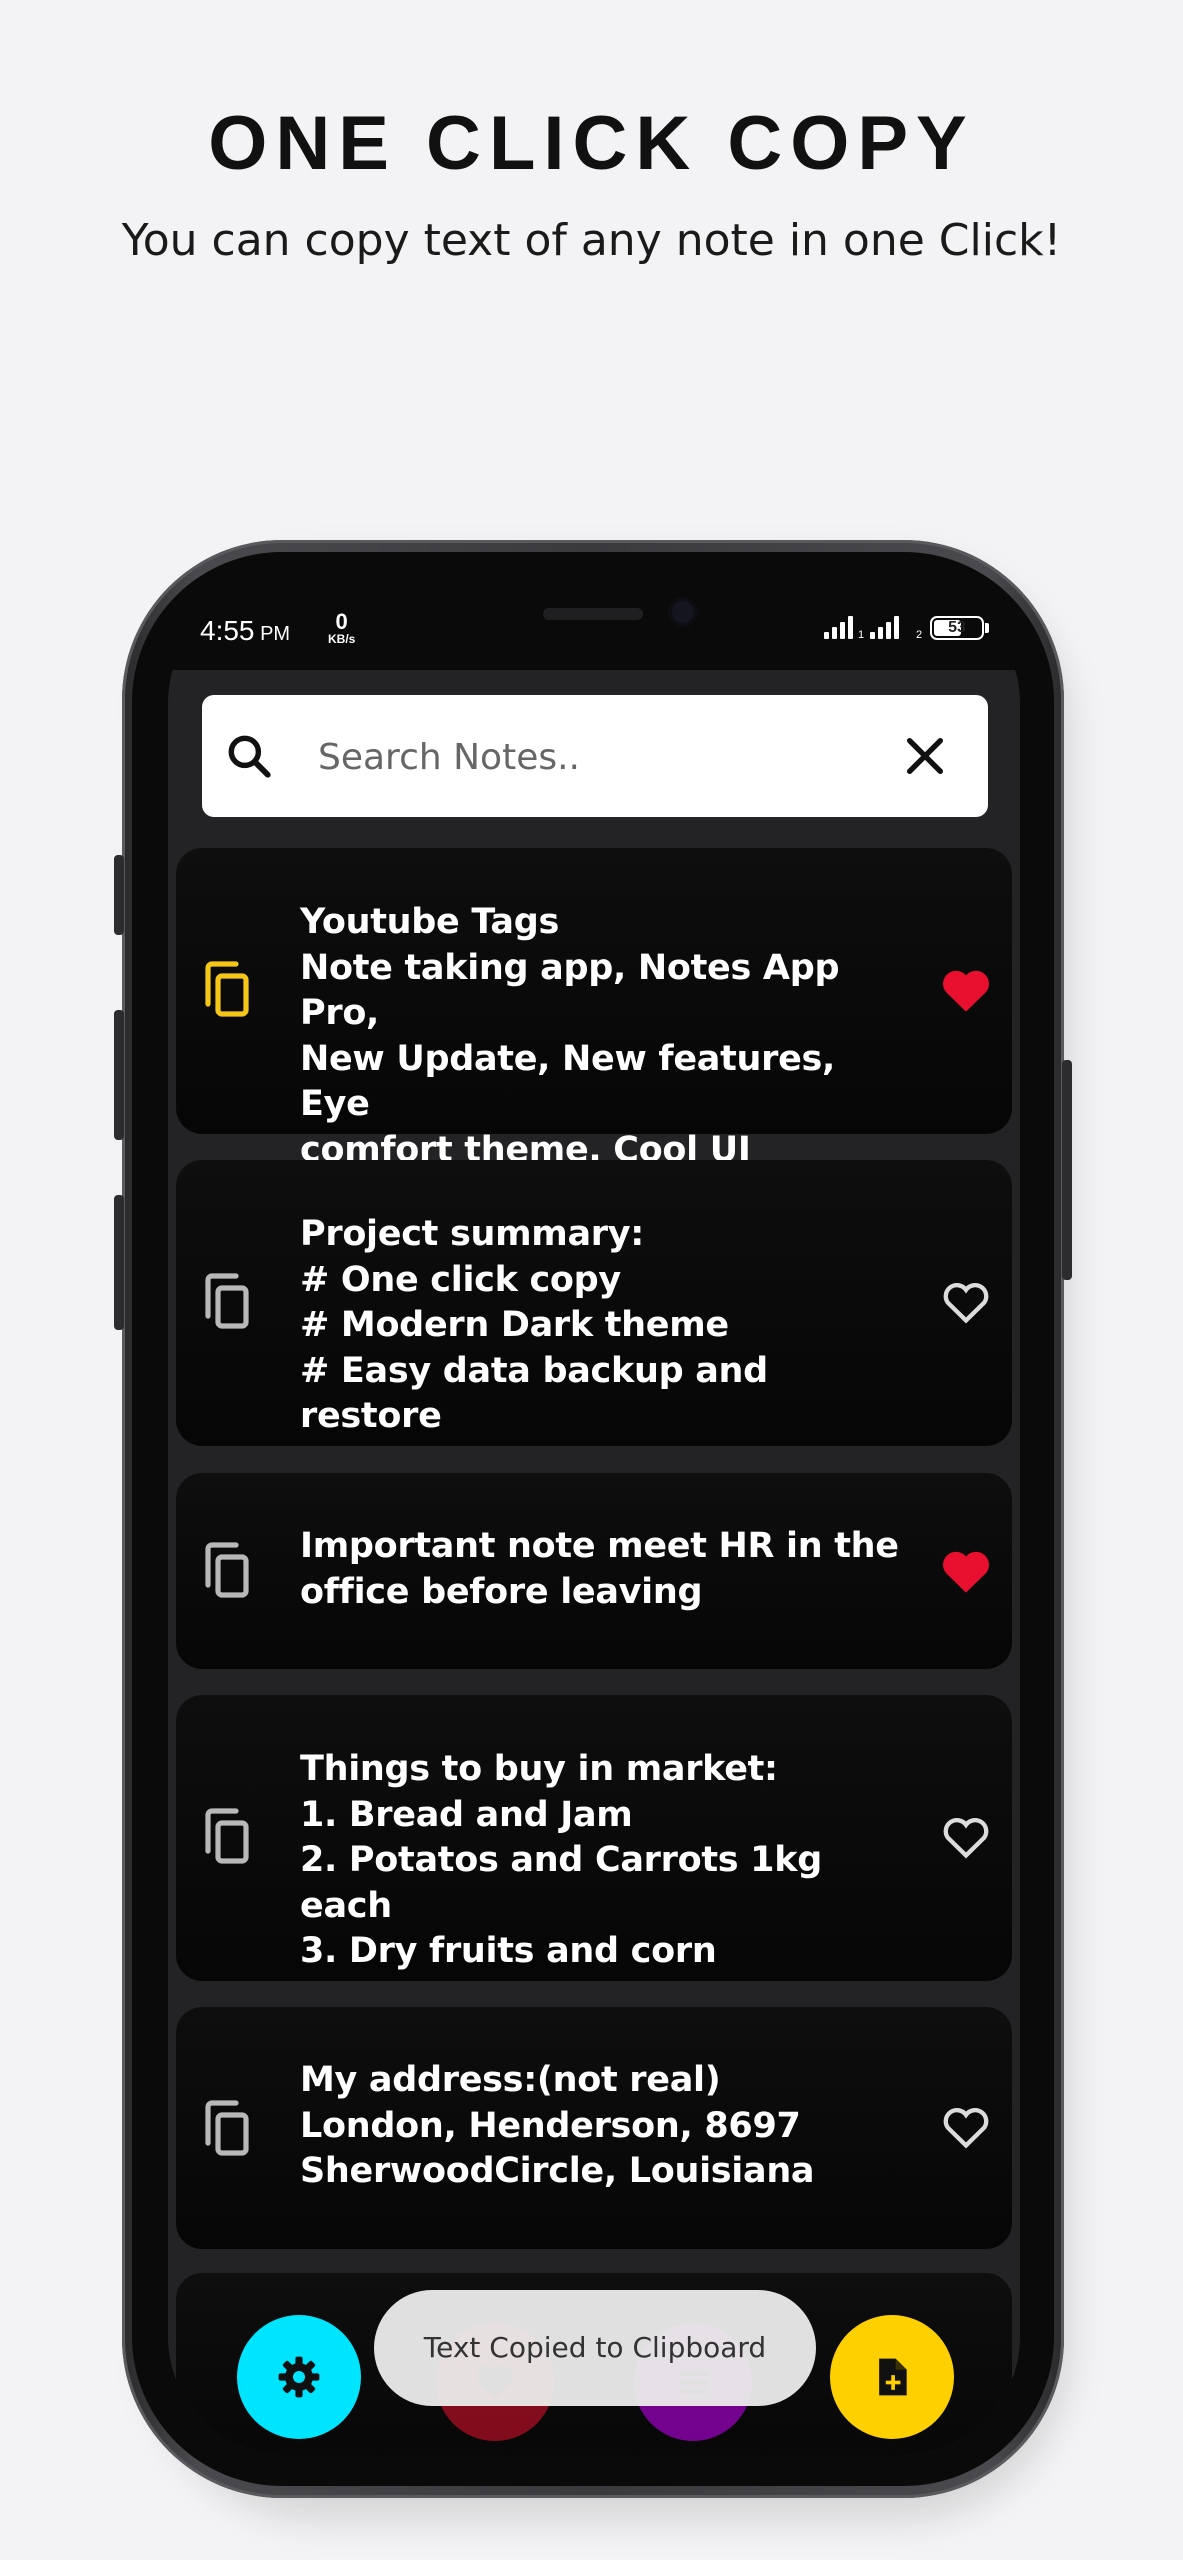 The width and height of the screenshot is (1183, 2560). I want to click on gear-icon, so click(299, 2377).